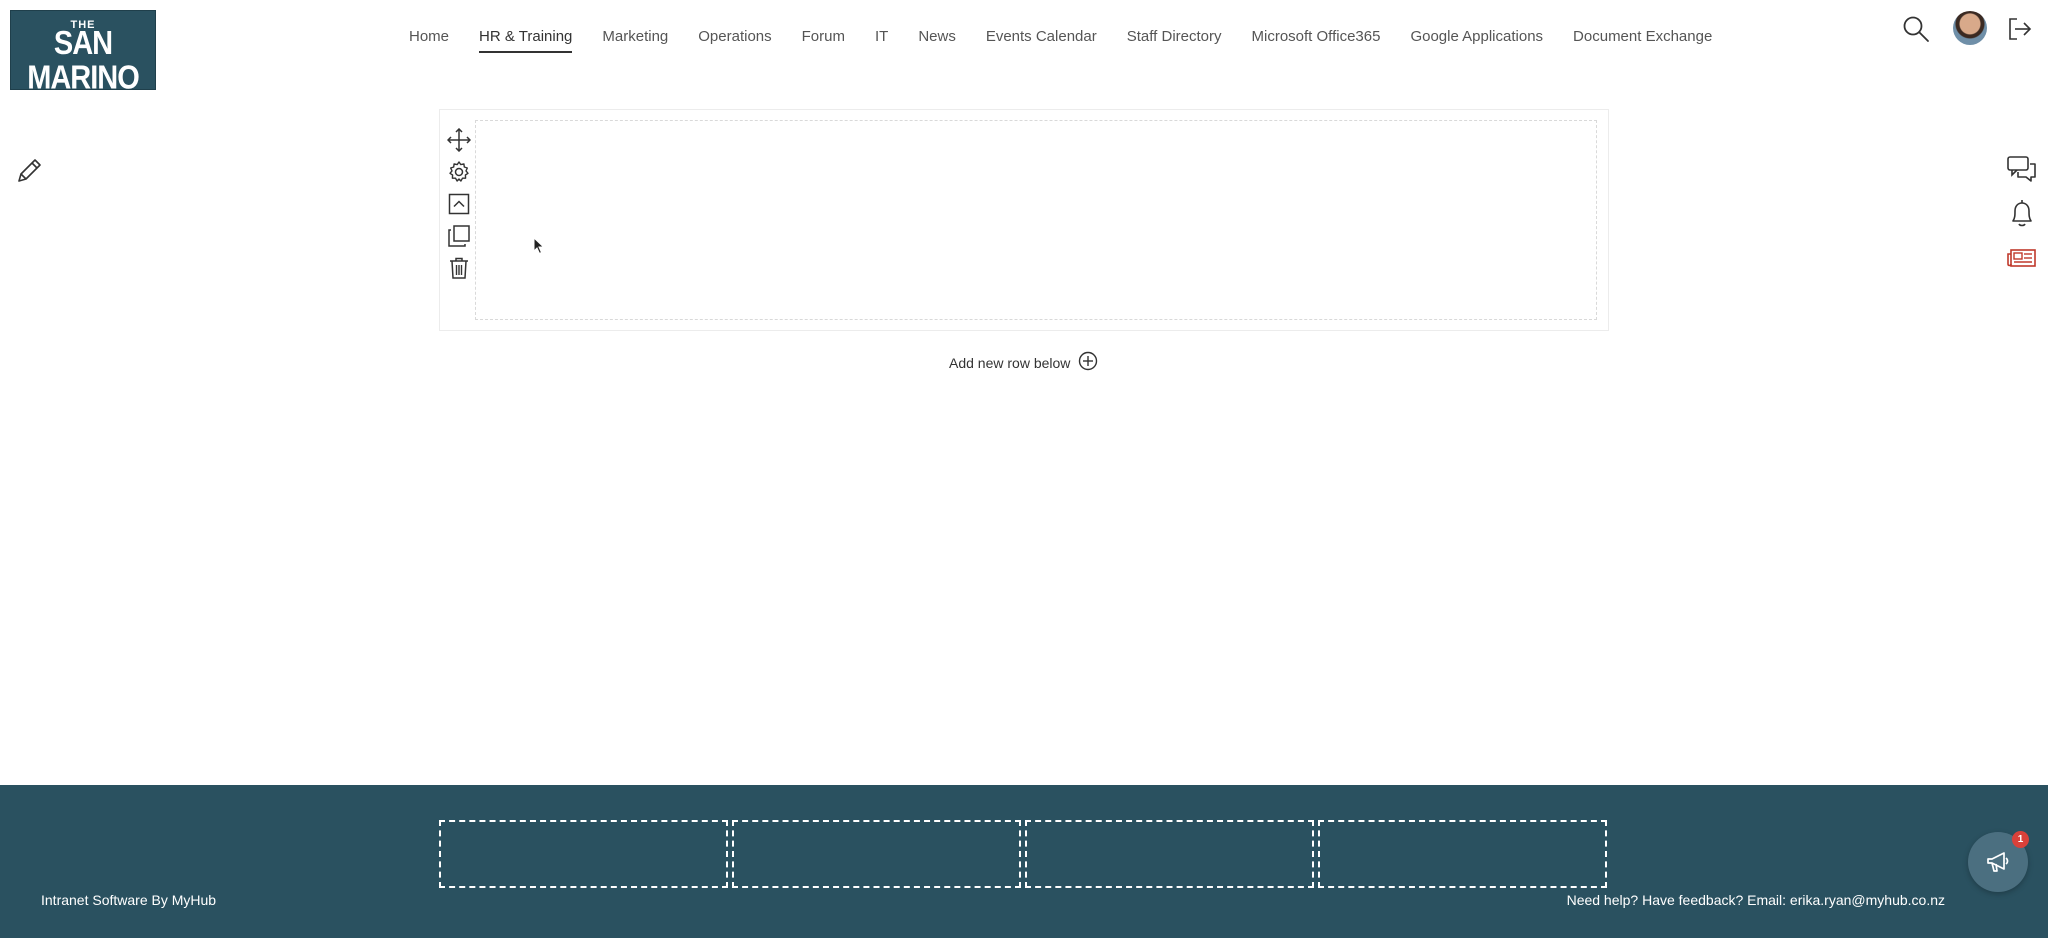  Describe the element at coordinates (128, 900) in the screenshot. I see `footer-credit-link: Intranet Software By MyHub` at that location.